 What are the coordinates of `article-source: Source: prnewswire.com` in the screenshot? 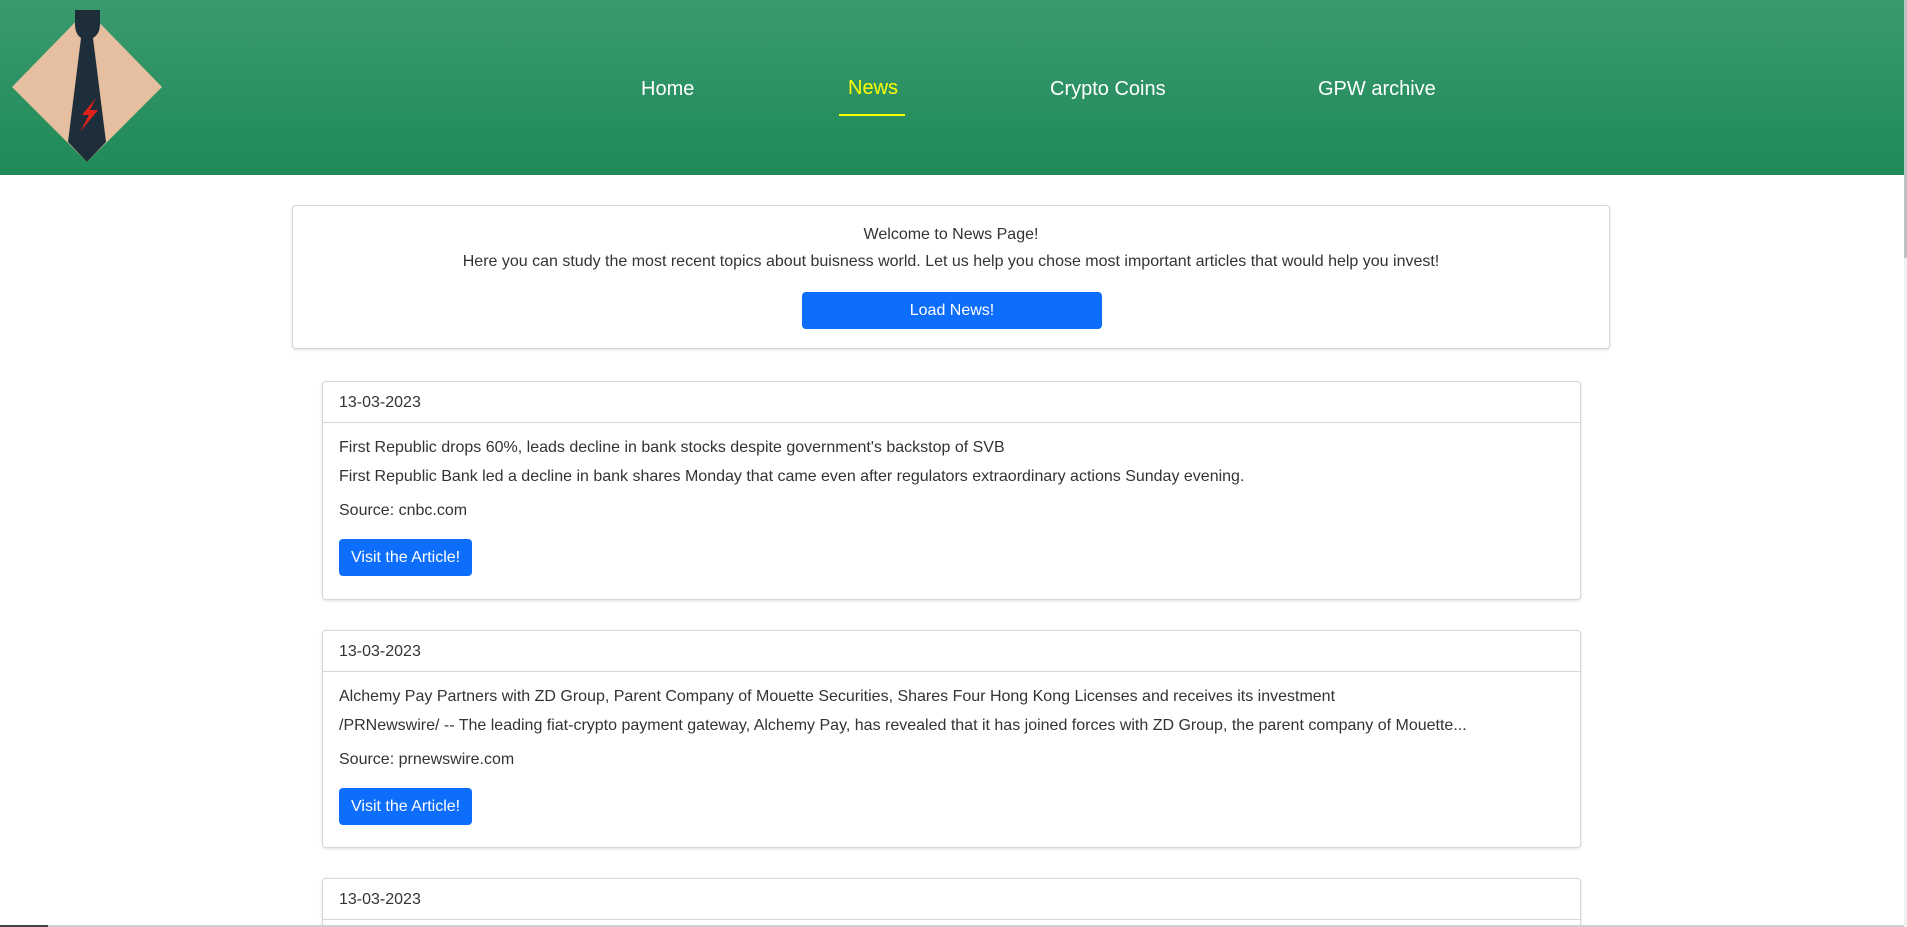 It's located at (427, 759).